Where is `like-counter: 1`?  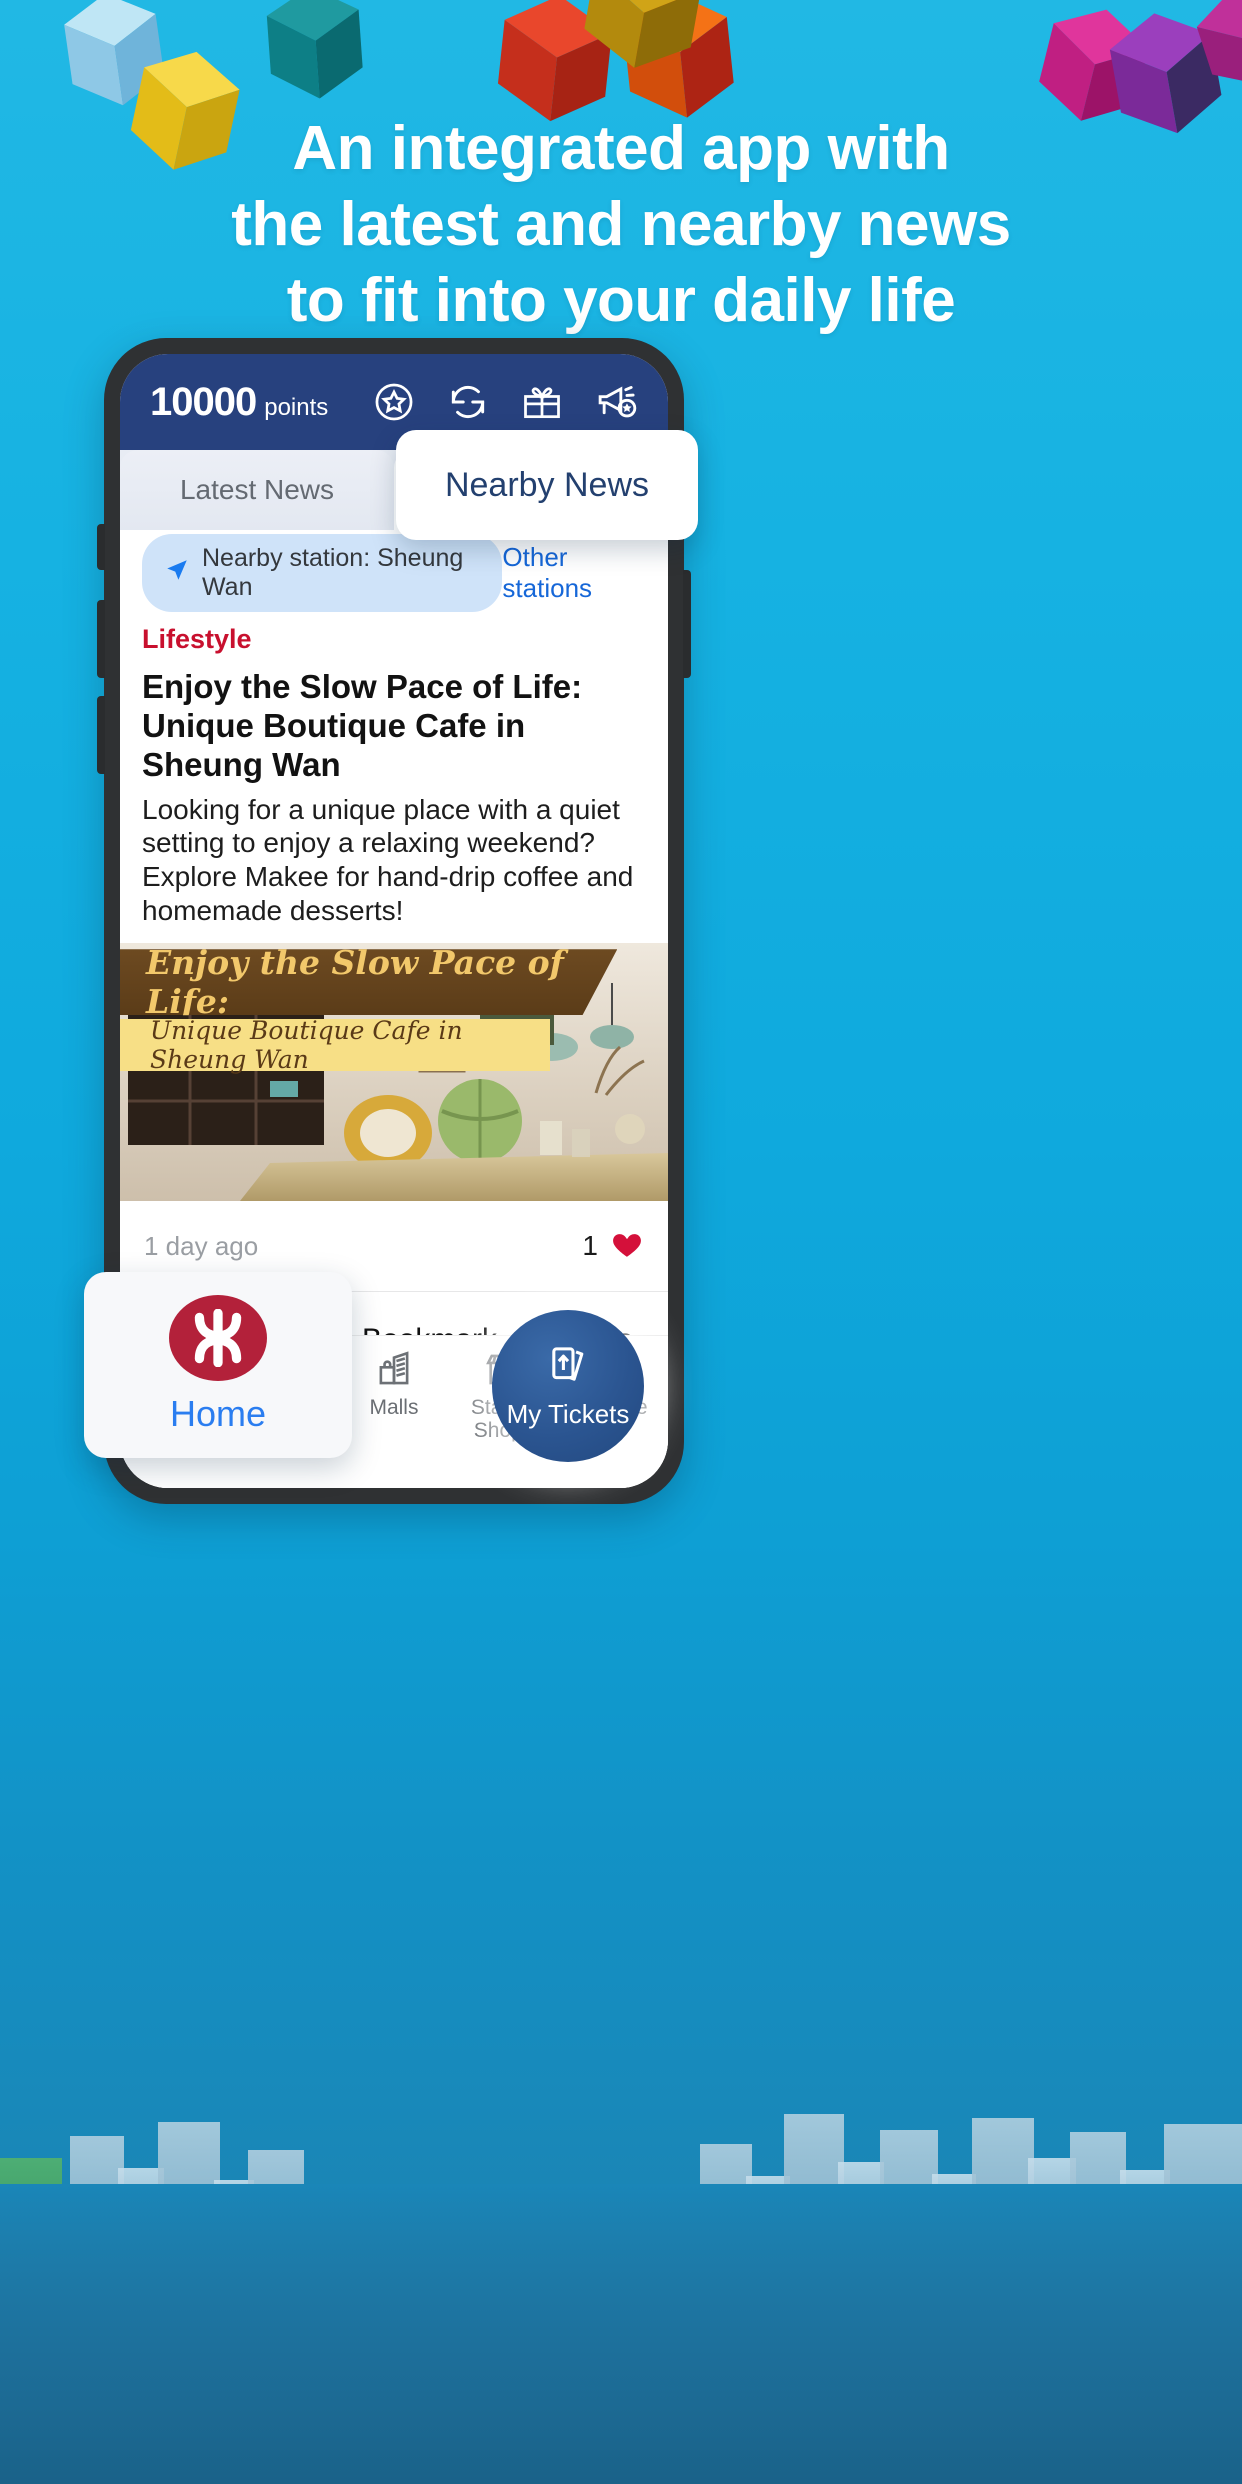 like-counter: 1 is located at coordinates (613, 1246).